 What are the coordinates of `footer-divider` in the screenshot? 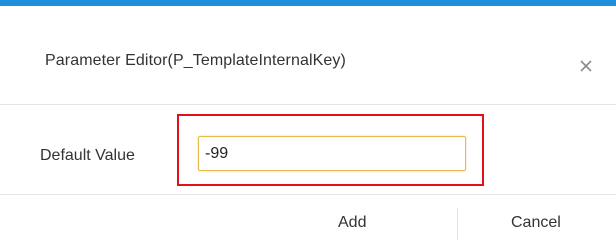 It's located at (457, 224).